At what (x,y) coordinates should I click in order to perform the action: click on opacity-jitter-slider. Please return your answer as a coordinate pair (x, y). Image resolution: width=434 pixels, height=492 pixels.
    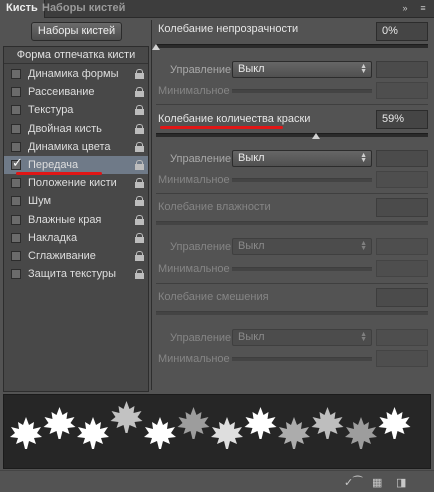
    Looking at the image, I should click on (292, 46).